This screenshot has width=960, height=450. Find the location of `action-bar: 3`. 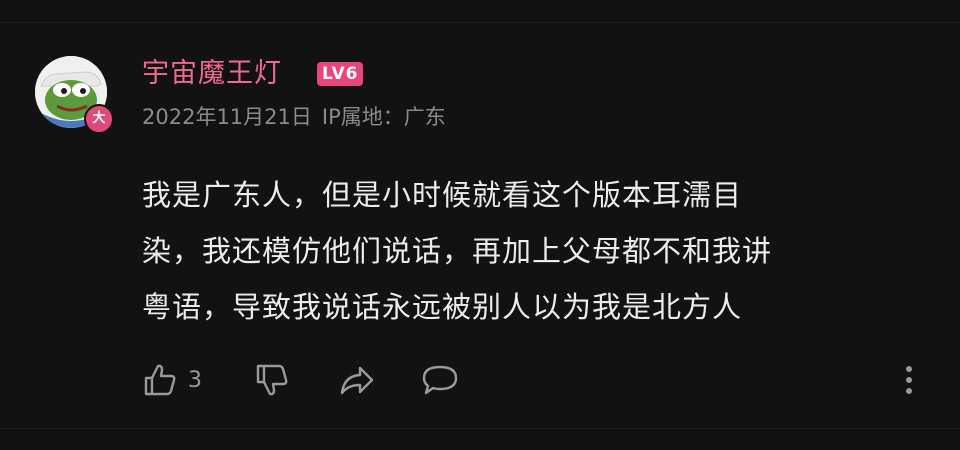

action-bar: 3 is located at coordinates (537, 380).